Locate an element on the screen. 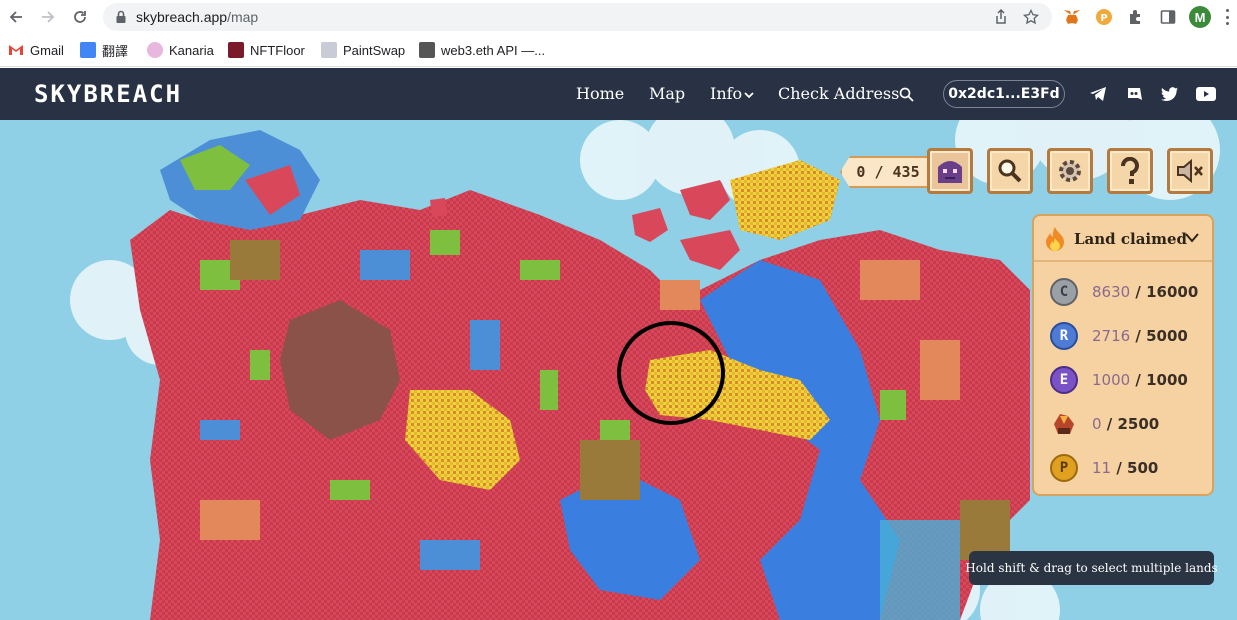  nav-info: Info is located at coordinates (726, 93).